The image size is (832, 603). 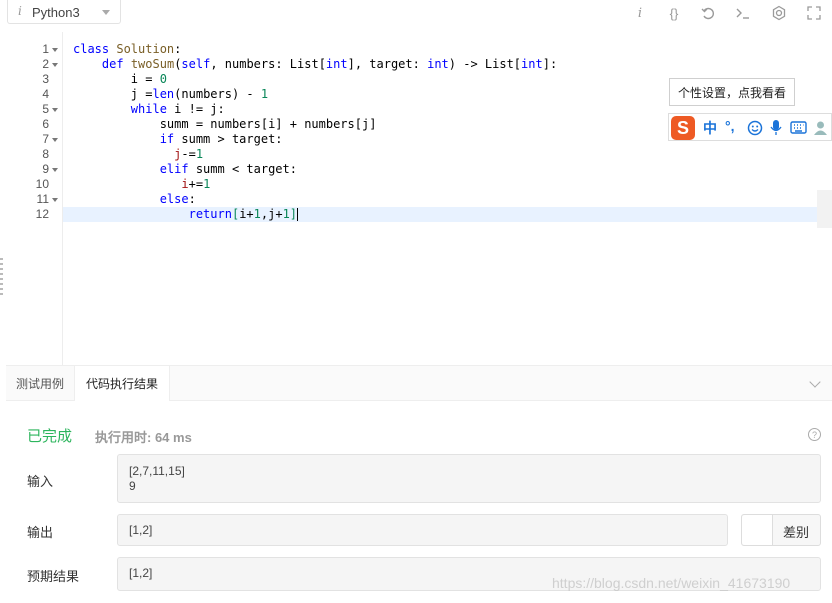 I want to click on reset-icon, so click(x=708, y=13).